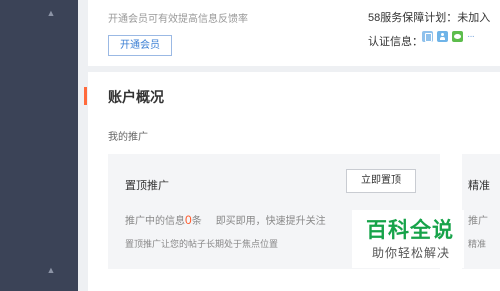 Image resolution: width=500 pixels, height=291 pixels. I want to click on guarantee-plan-status: 58服务保障计划：未加入, so click(429, 18).